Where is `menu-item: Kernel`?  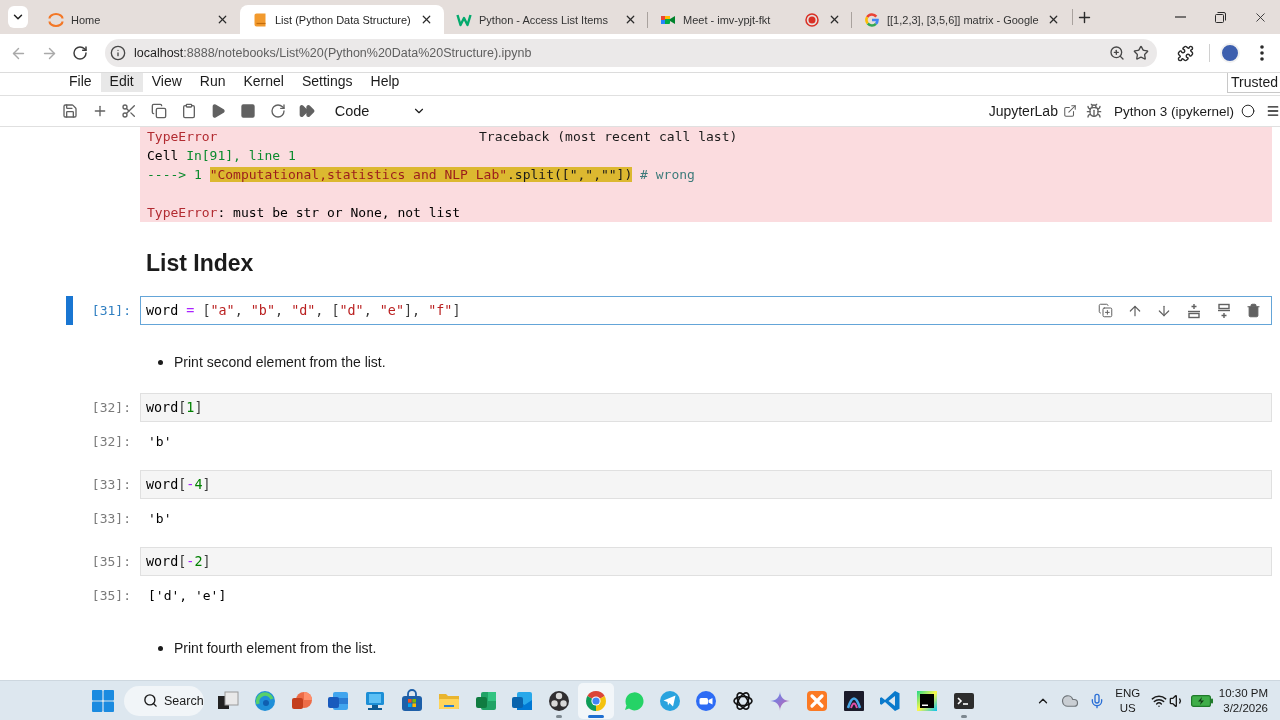
menu-item: Kernel is located at coordinates (263, 82).